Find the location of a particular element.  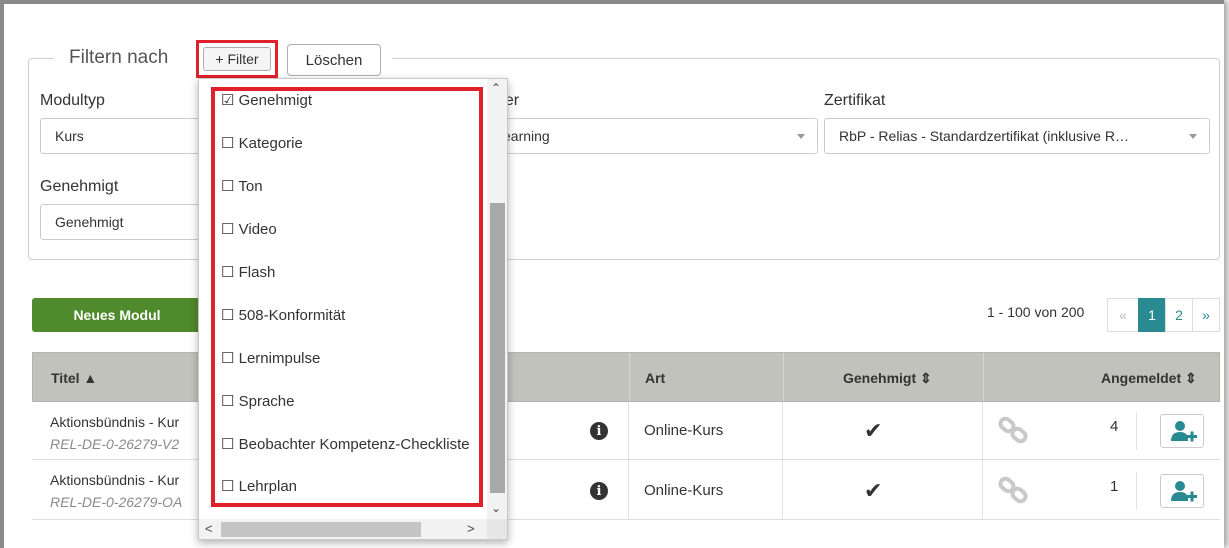

option-label: Genehmigt is located at coordinates (275, 100).